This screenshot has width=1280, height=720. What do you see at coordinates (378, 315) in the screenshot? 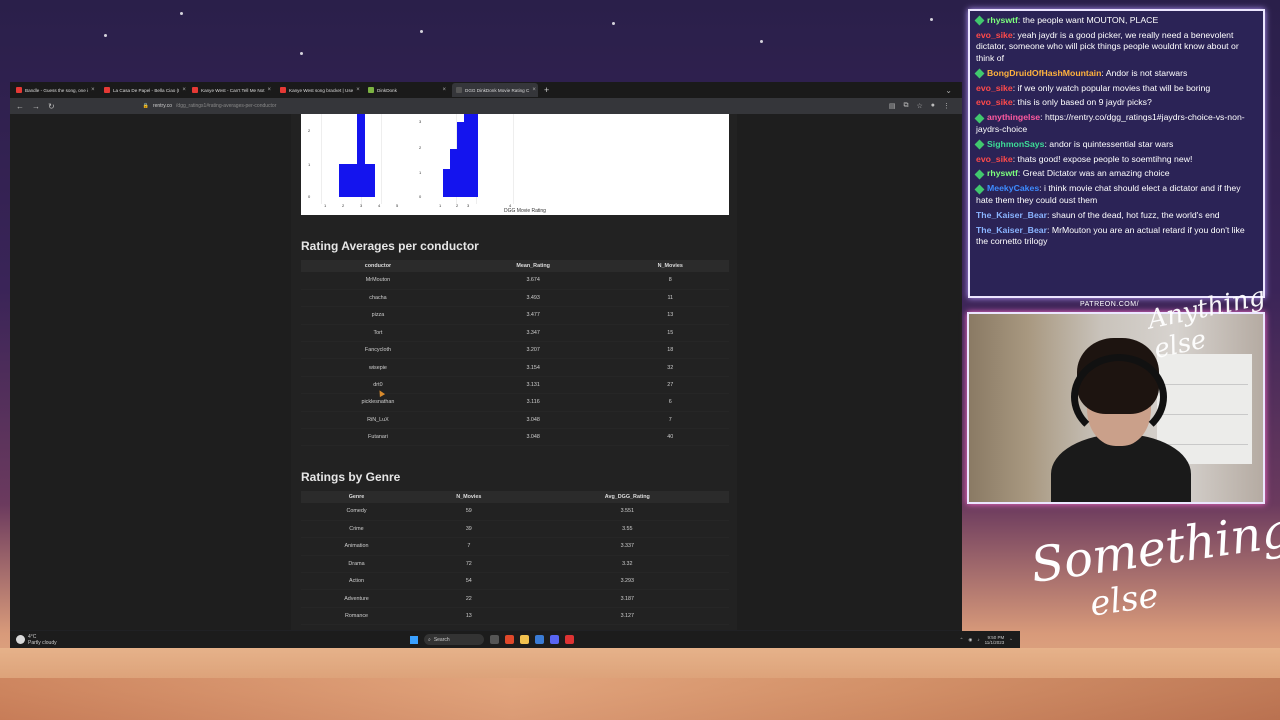
I see `table-cell: pizza` at bounding box center [378, 315].